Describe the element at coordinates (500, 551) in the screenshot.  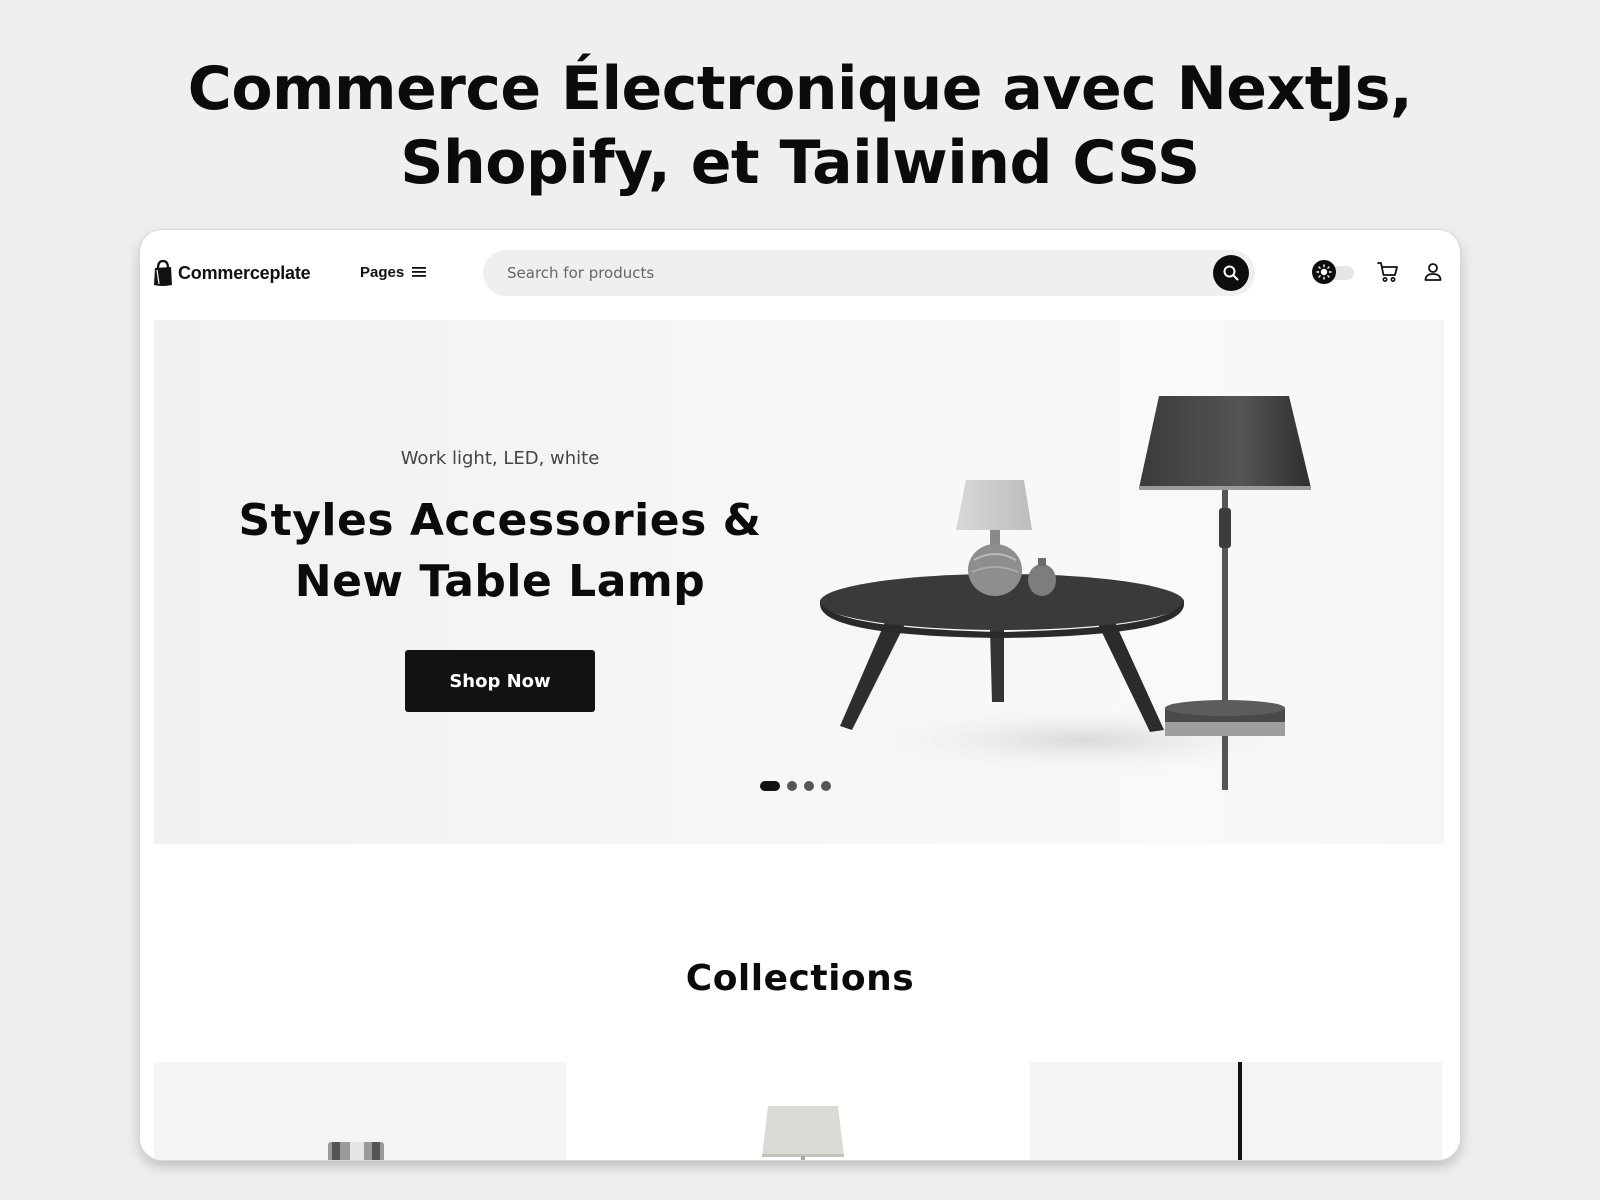
I see `hero-title: Styles Accessories & New Table Lamp` at that location.